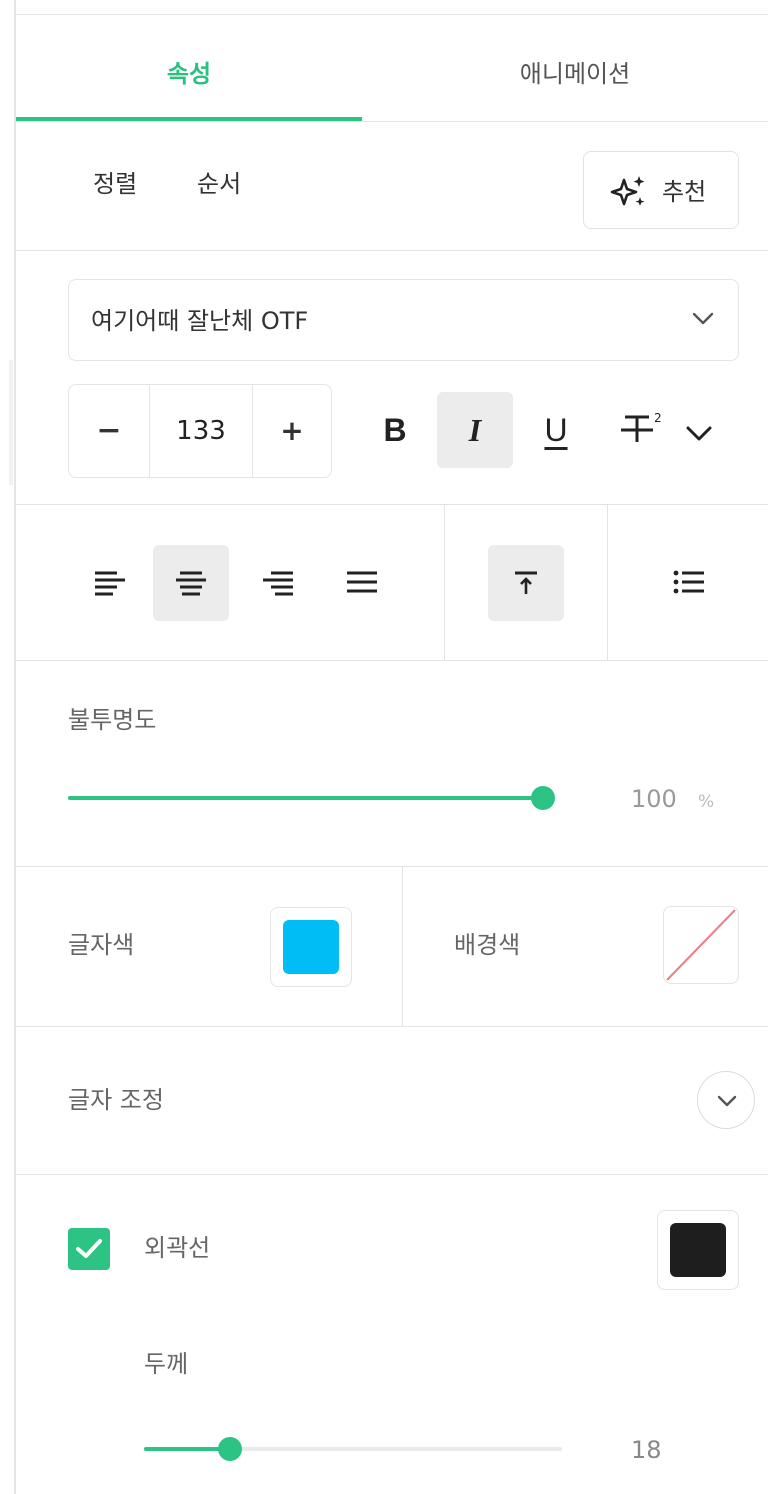 This screenshot has width=768, height=1494. I want to click on recommend-button: 추천, so click(661, 190).